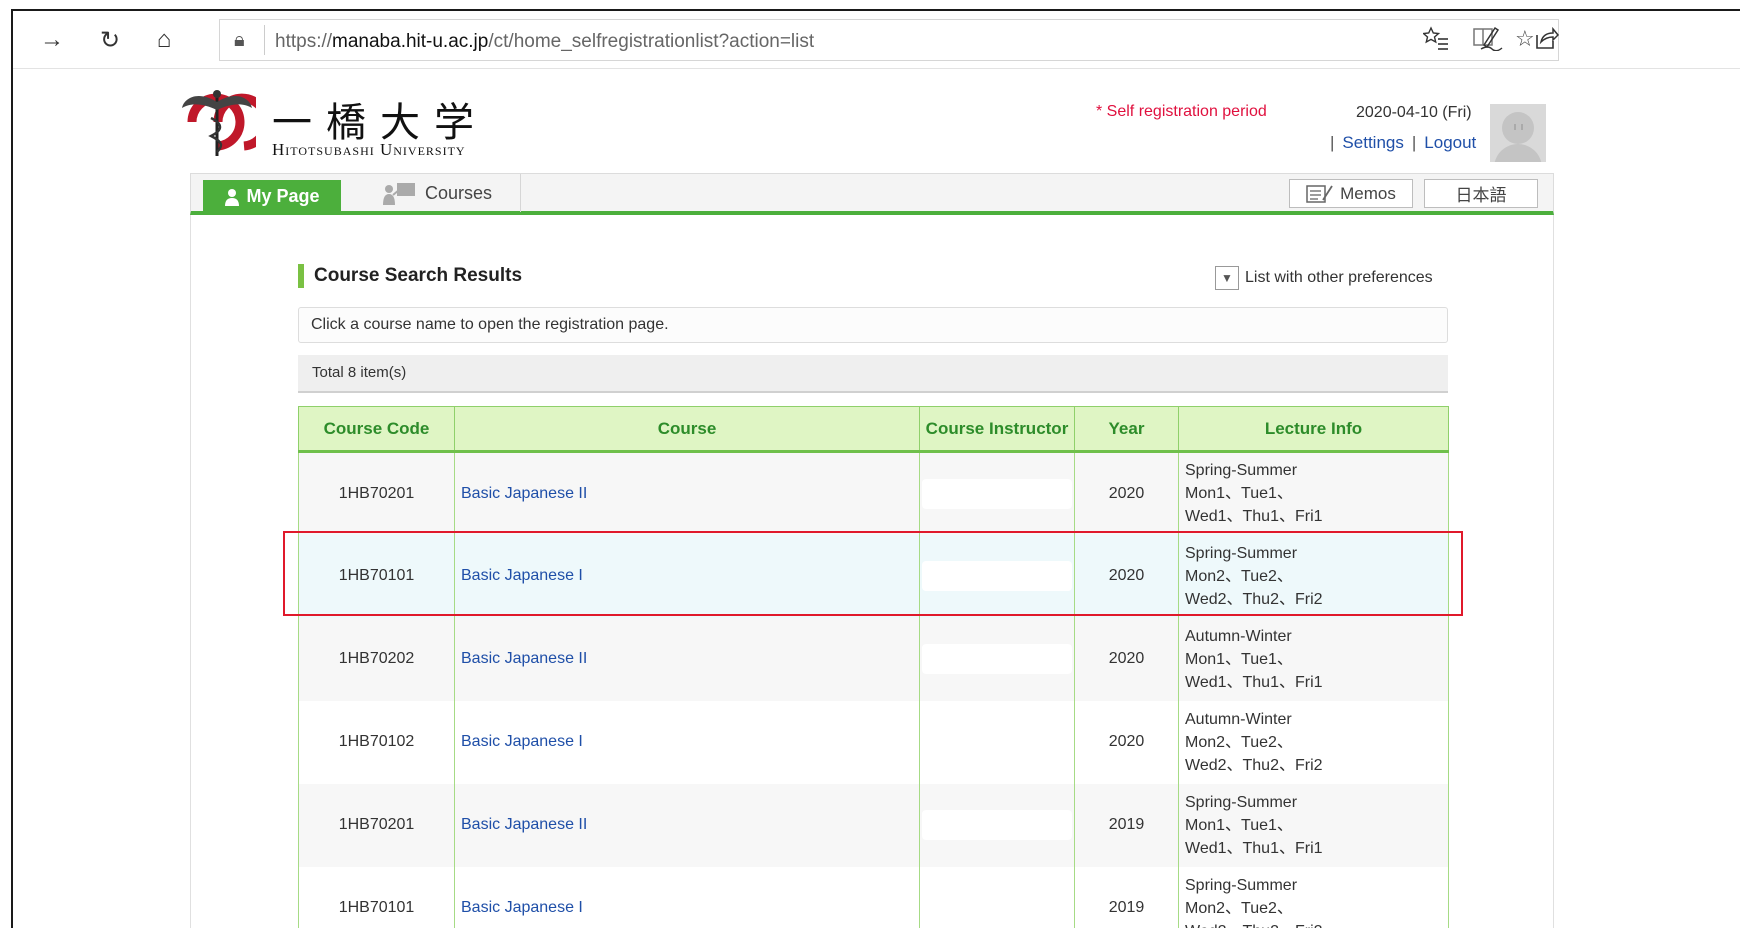 The image size is (1740, 928). I want to click on account-links: | Settings | Logout, so click(1399, 143).